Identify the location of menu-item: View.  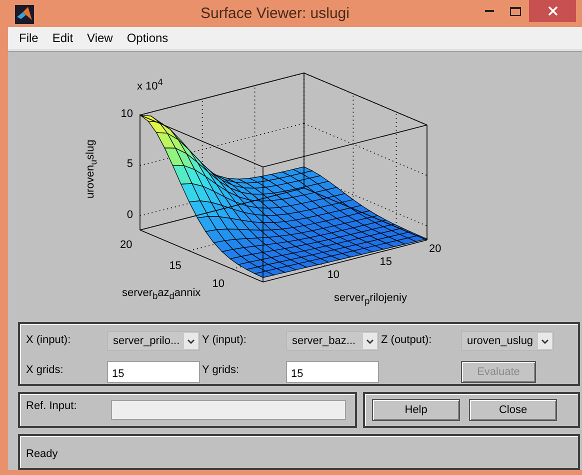
(100, 38).